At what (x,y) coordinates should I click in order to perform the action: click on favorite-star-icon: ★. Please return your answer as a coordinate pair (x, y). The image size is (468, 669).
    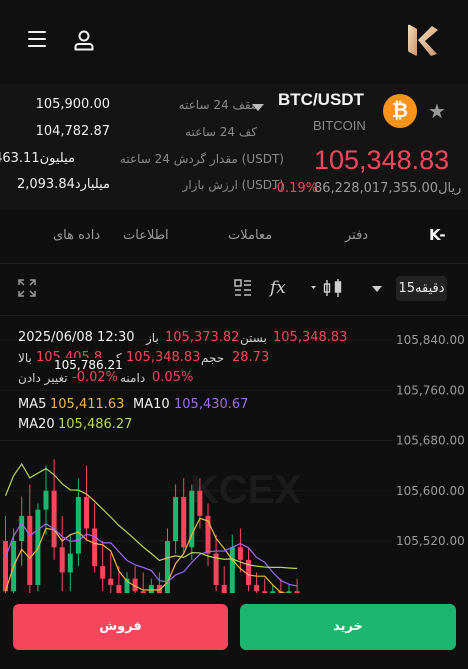
    Looking at the image, I should click on (437, 111).